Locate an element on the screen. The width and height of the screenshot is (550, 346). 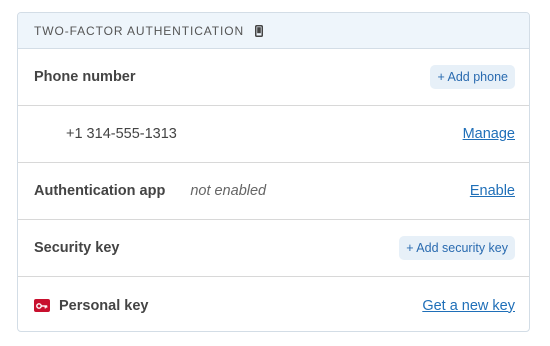
key-icon is located at coordinates (42, 305).